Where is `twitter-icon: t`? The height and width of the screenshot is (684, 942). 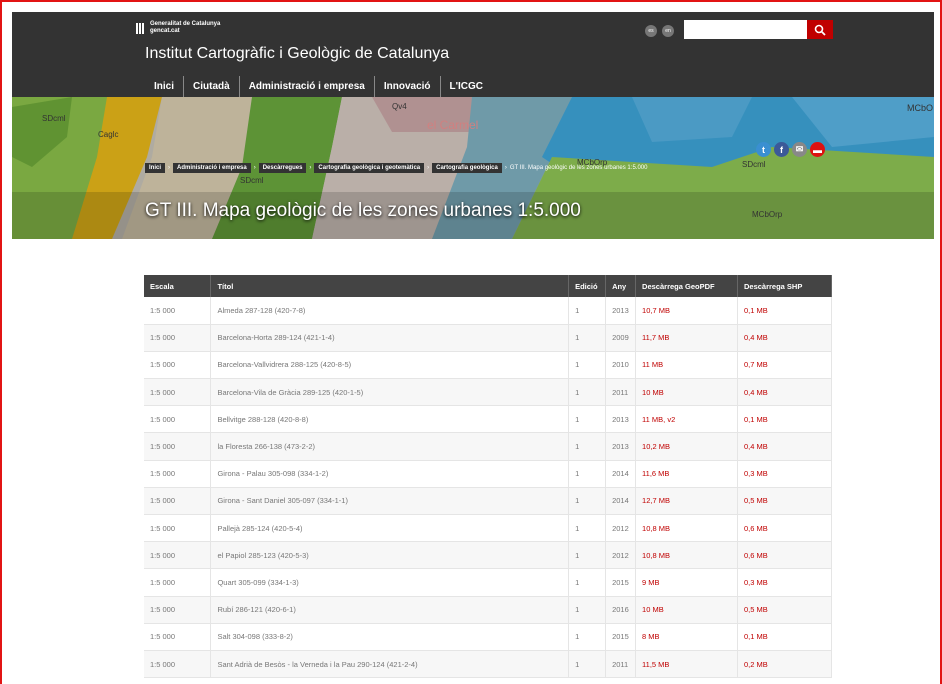
twitter-icon: t is located at coordinates (763, 149).